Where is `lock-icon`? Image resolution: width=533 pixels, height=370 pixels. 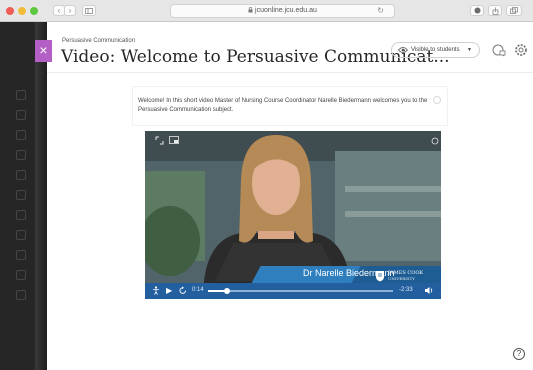
lock-icon is located at coordinates (250, 10).